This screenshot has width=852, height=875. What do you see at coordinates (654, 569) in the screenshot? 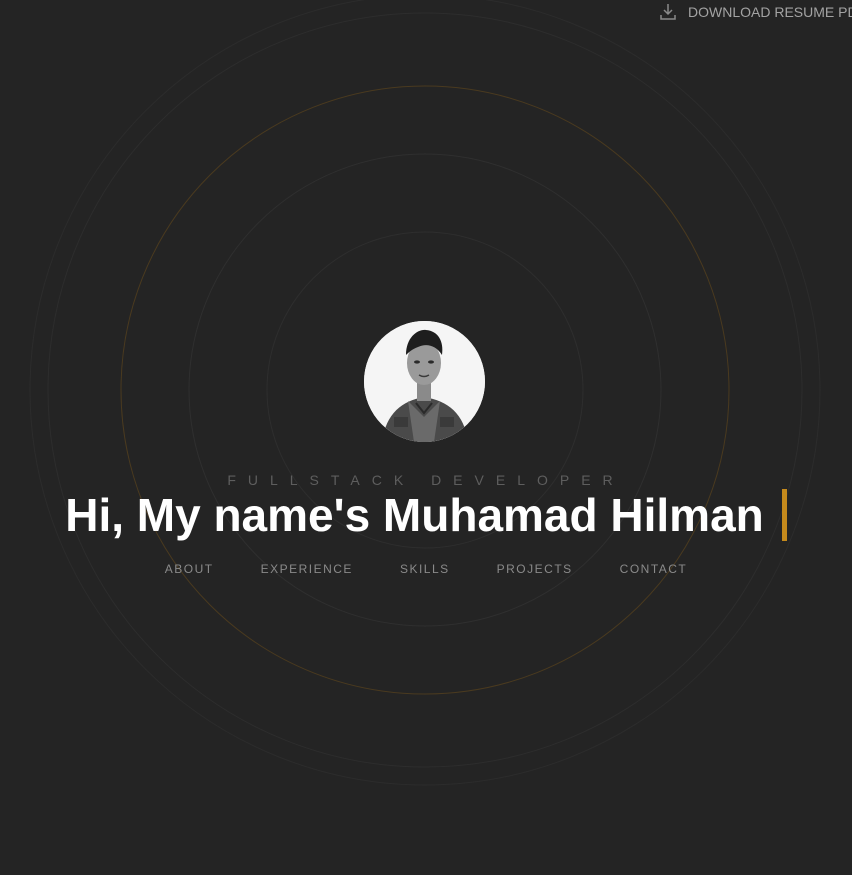
I see `nav-link-contact: CONTACT` at bounding box center [654, 569].